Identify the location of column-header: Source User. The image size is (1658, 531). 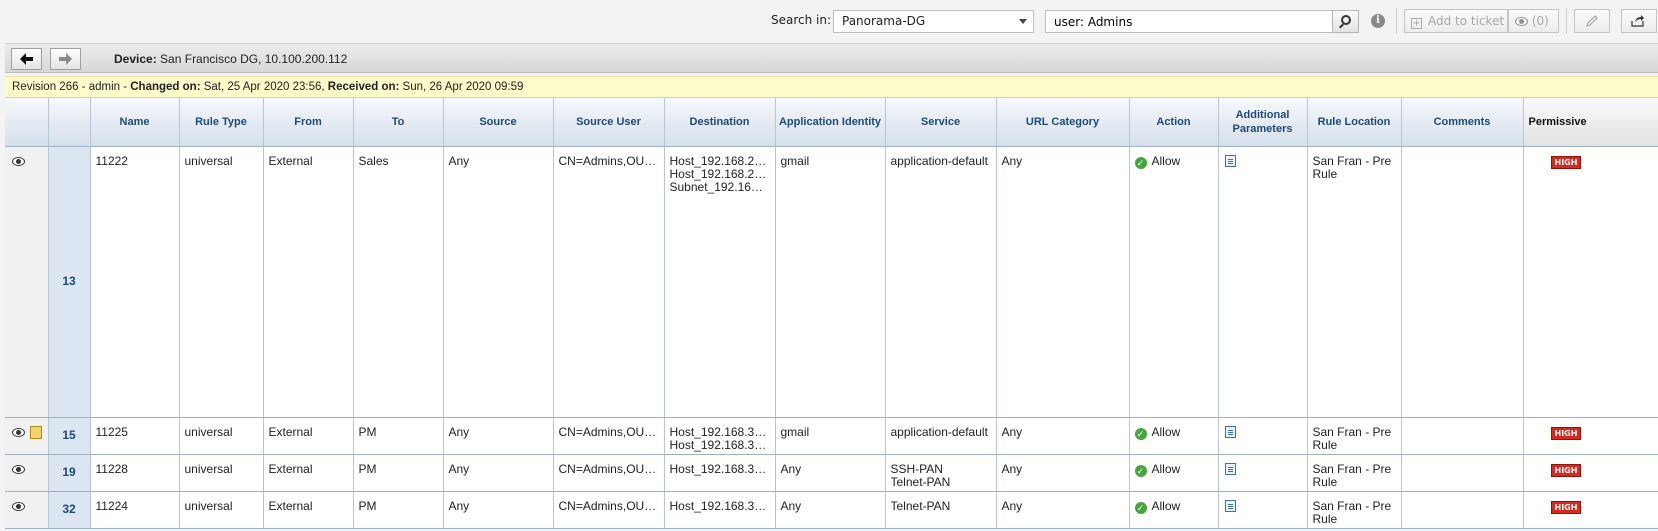
(609, 122).